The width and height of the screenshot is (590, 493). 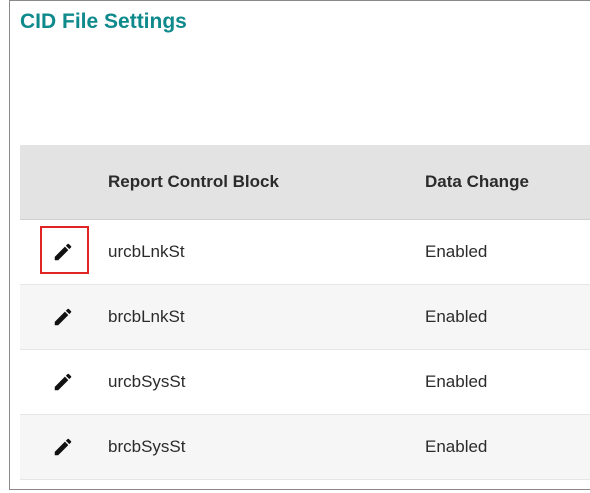 I want to click on table-row: urcbSysSt Enabled, so click(x=305, y=382).